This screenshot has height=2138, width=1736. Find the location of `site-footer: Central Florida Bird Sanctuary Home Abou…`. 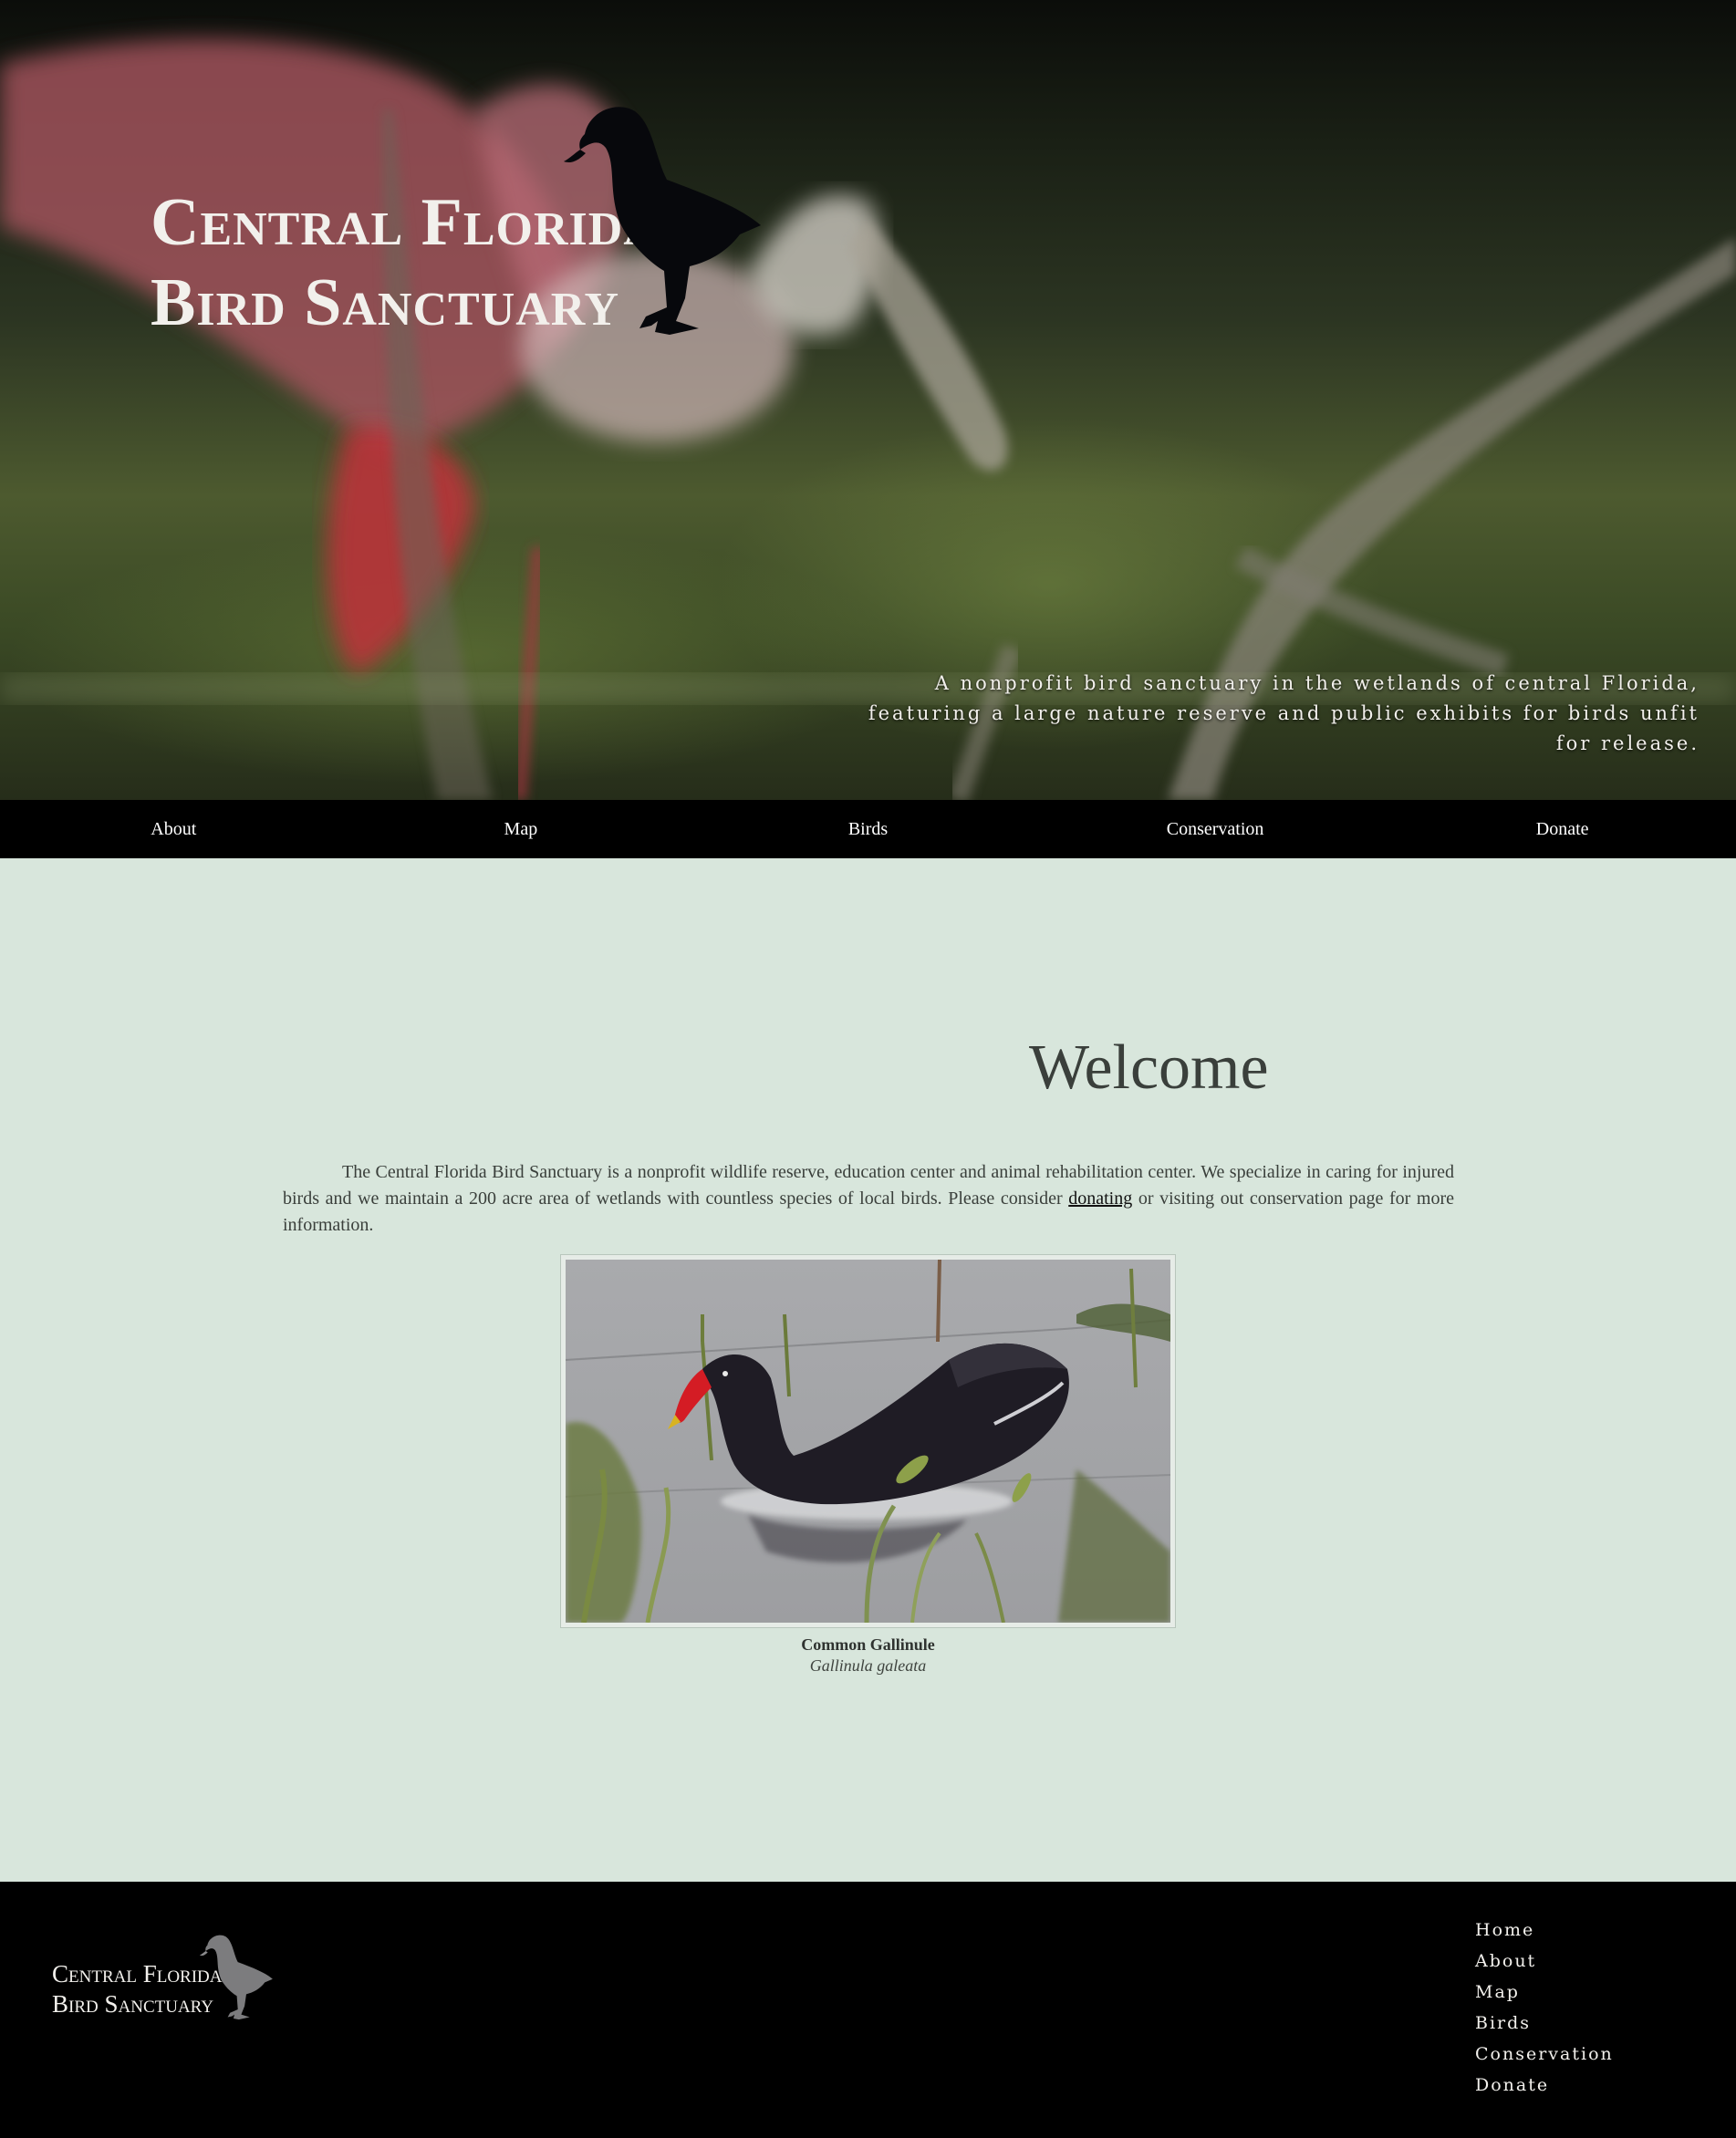

site-footer: Central Florida Bird Sanctuary Home Abou… is located at coordinates (868, 2010).